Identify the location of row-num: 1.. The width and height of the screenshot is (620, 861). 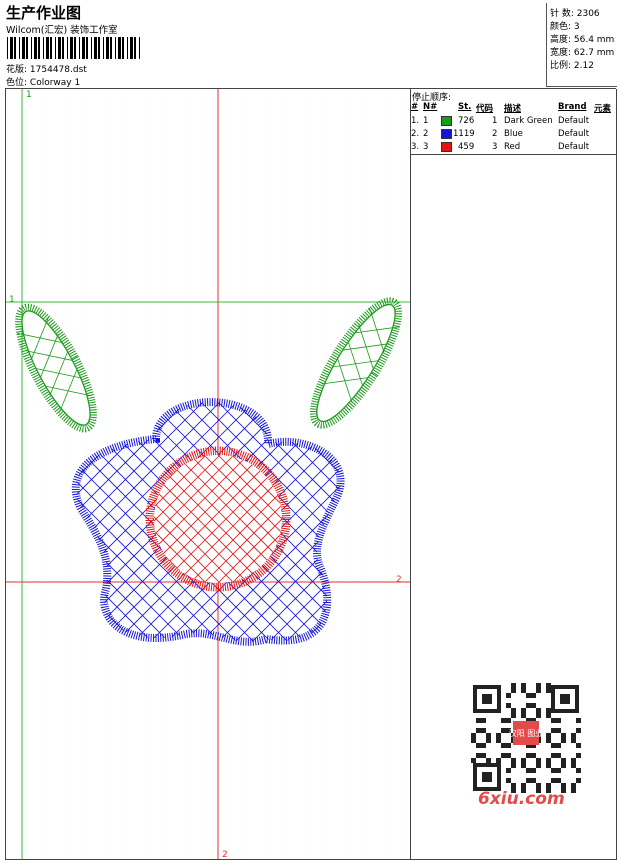
(415, 121).